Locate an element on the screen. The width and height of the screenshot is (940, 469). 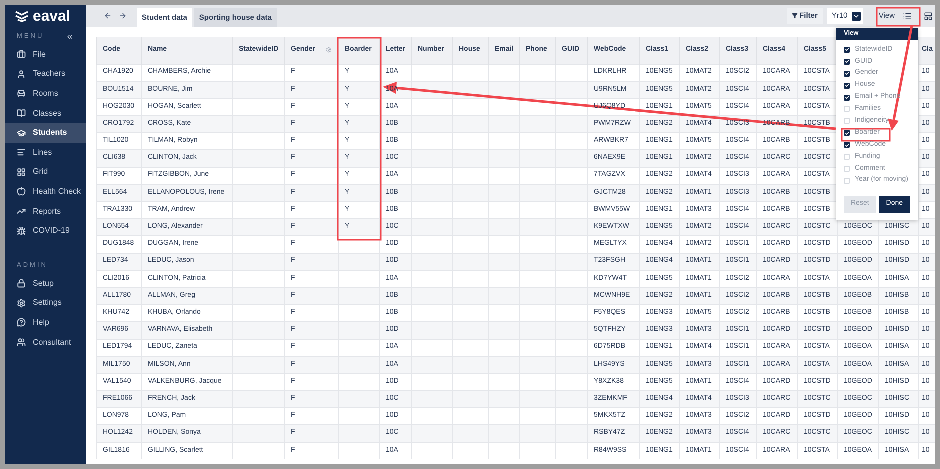
settings-icon is located at coordinates (21, 303).